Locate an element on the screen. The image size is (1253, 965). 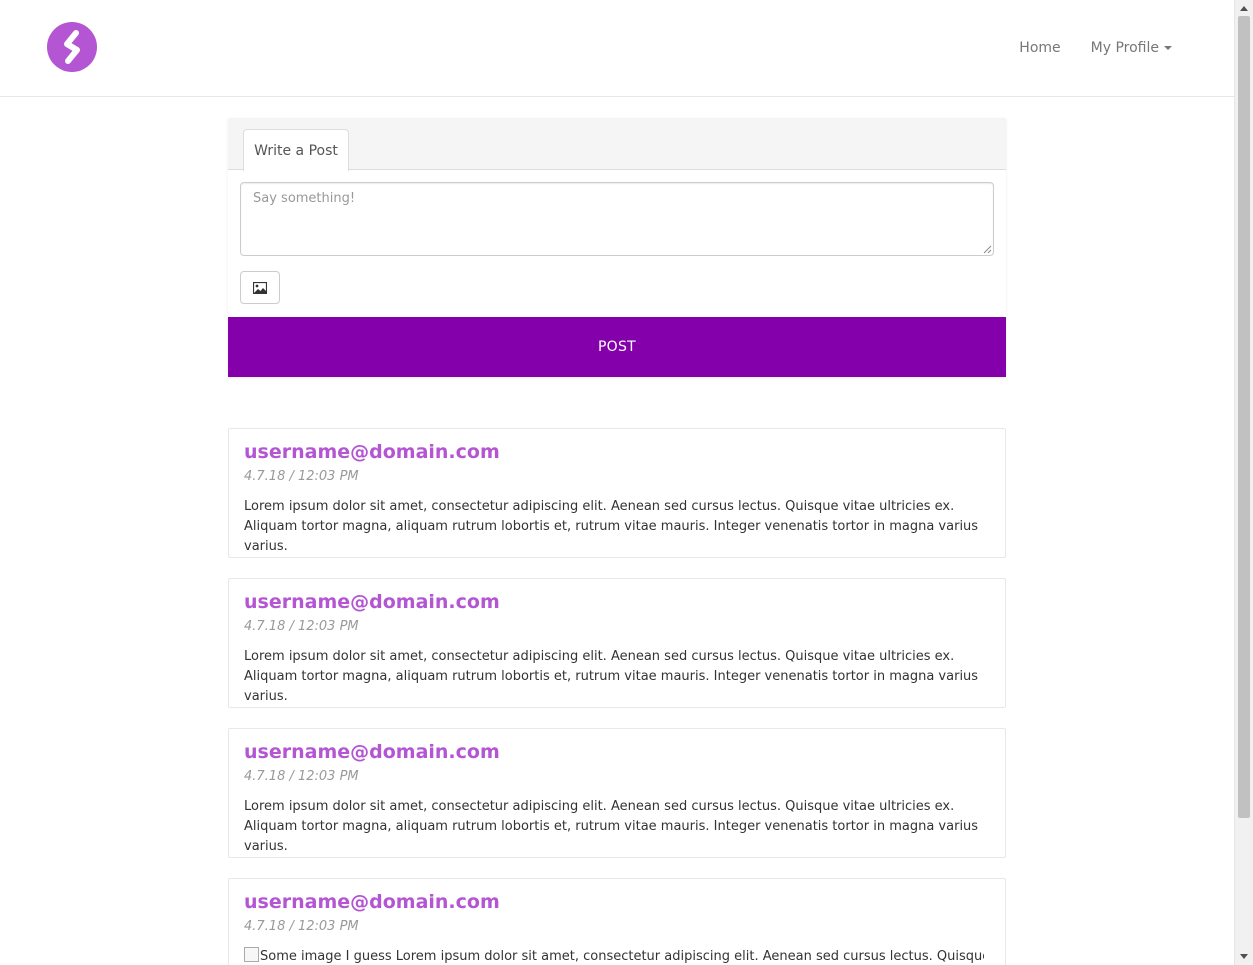
nav-links: Home My Profile is located at coordinates (1080, 47).